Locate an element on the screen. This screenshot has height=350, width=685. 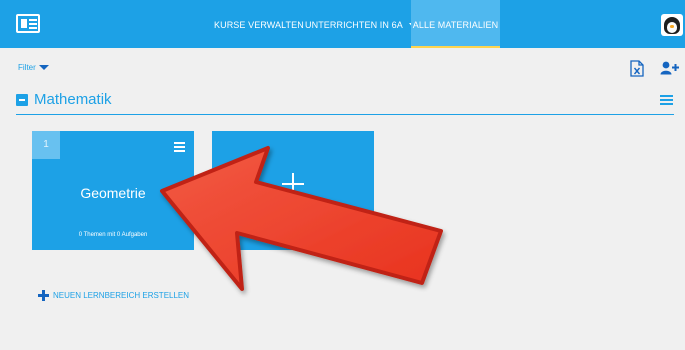
new-lernbereich-label: NEUEN LERNBEREICH ERSTELLEN is located at coordinates (121, 296).